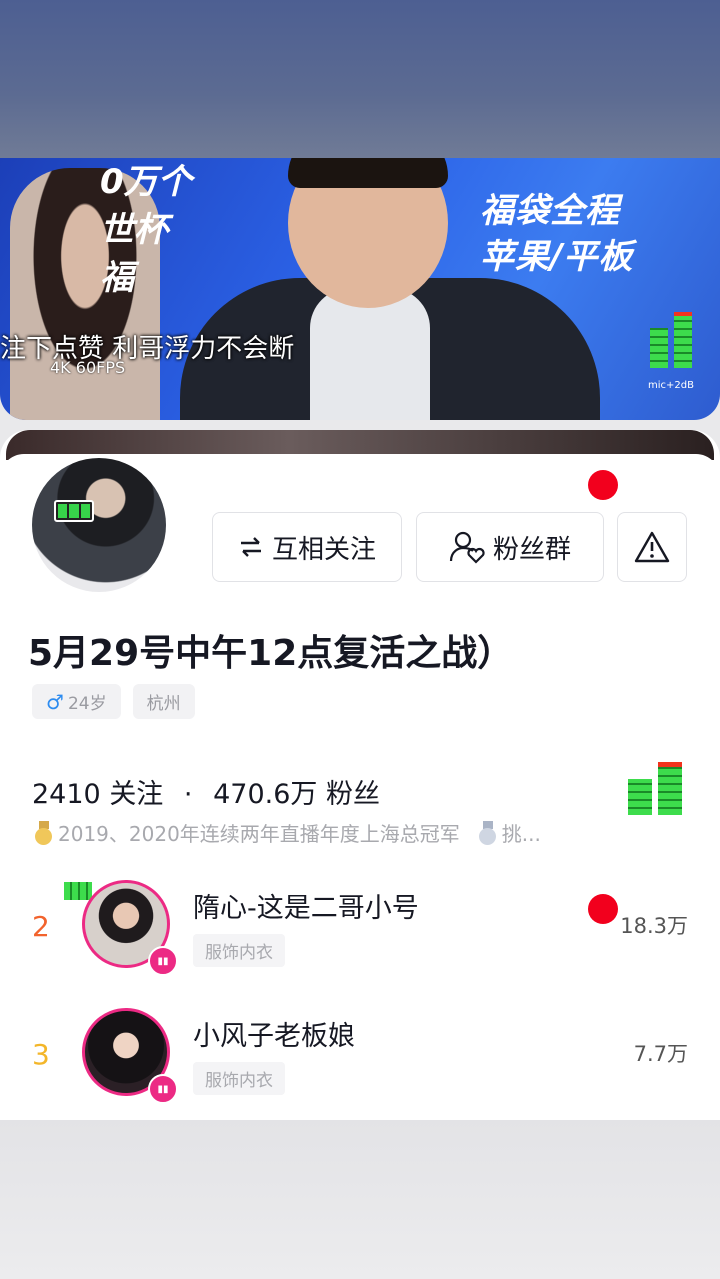 The width and height of the screenshot is (720, 1279). I want to click on honor-text: 2019、2020年连续两年直播年度上海总冠军, so click(259, 834).